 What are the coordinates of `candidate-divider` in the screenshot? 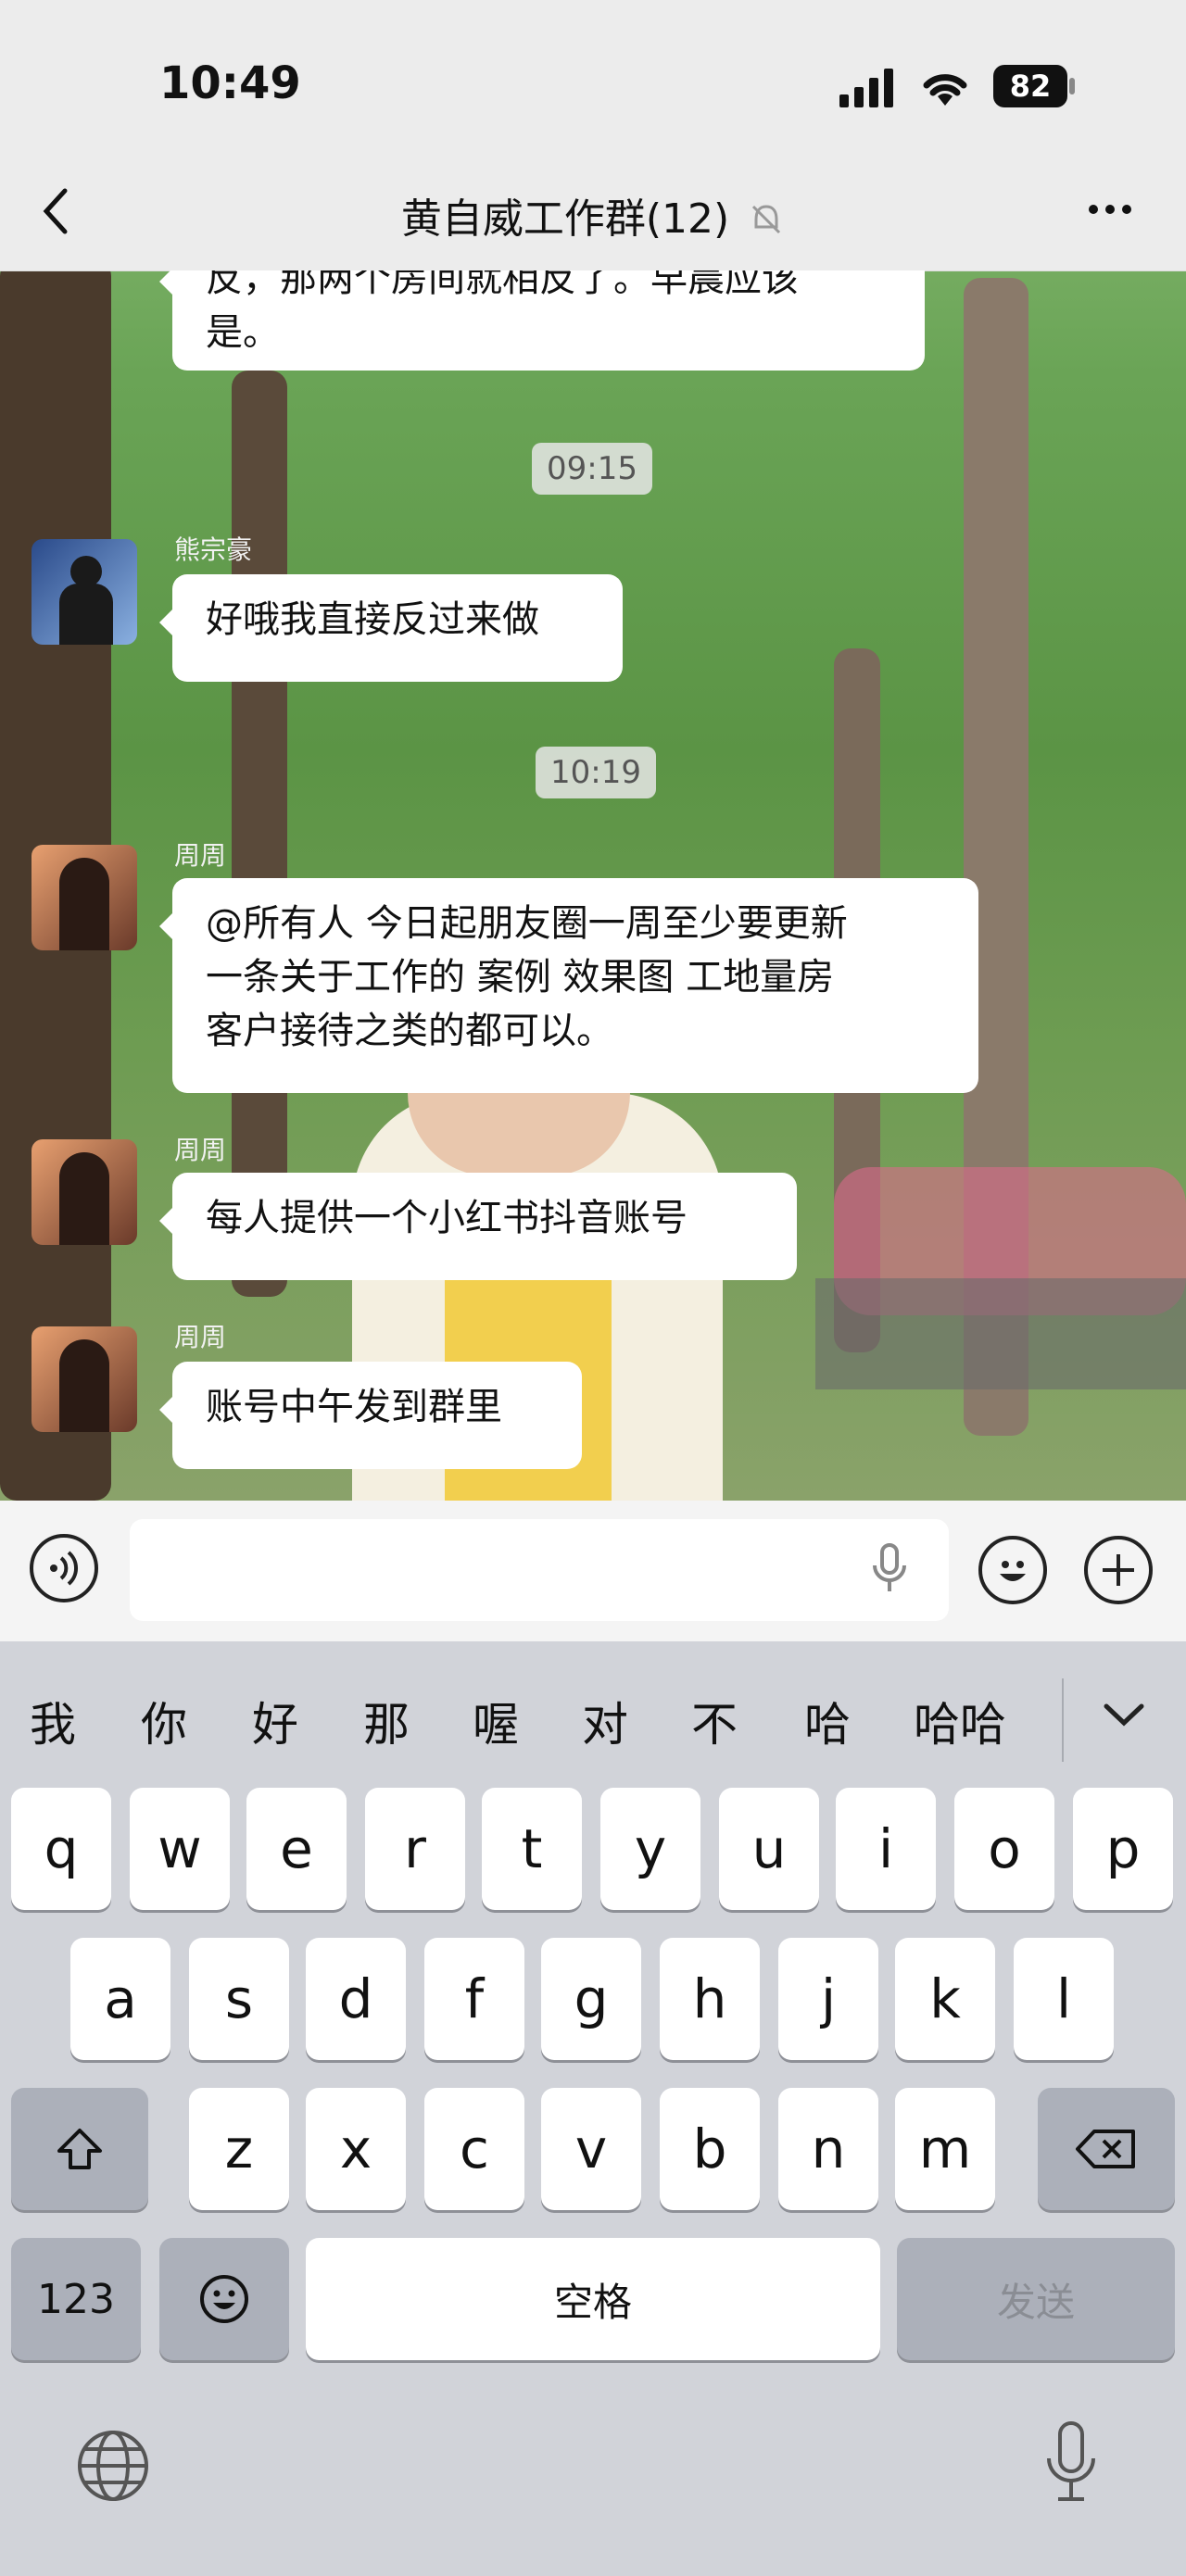 It's located at (1063, 1720).